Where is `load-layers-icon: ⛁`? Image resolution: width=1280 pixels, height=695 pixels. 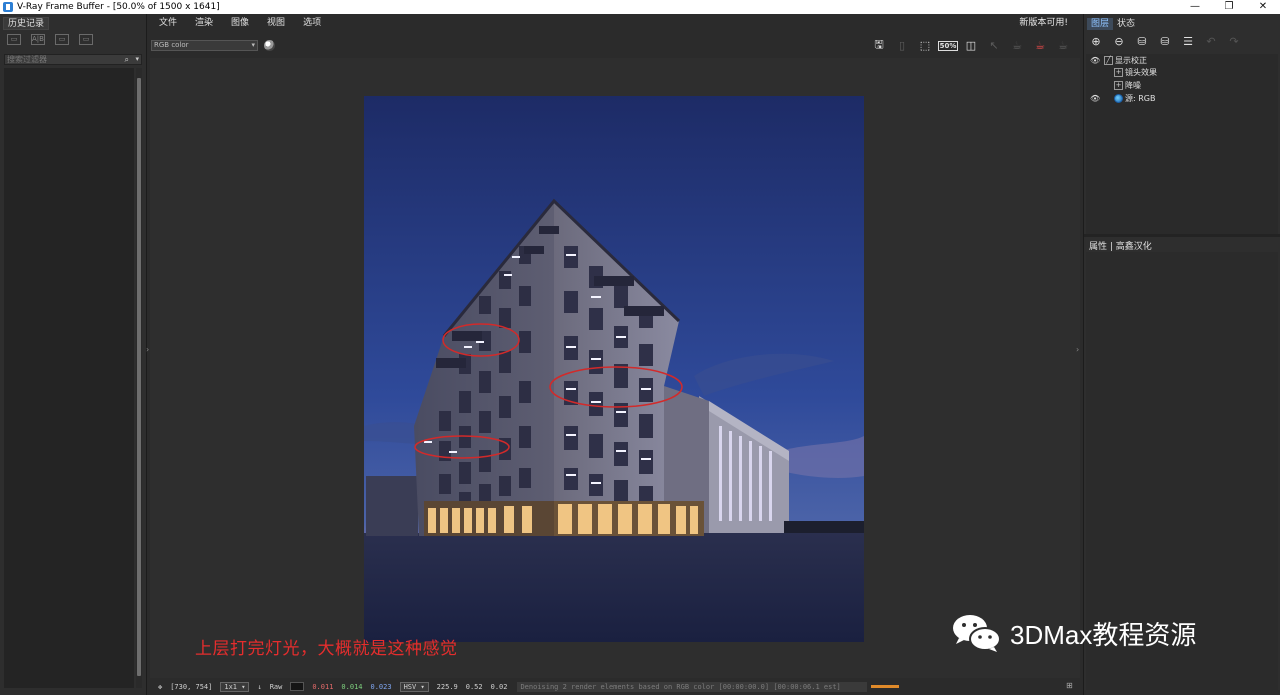
load-layers-icon: ⛁ is located at coordinates (1165, 42).